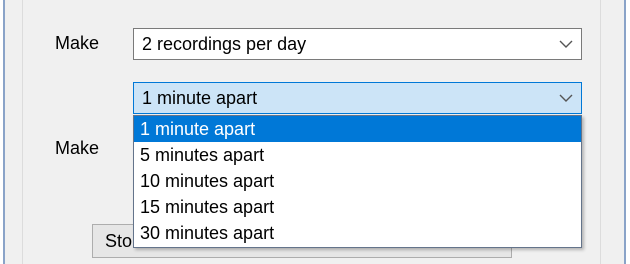  What do you see at coordinates (357, 233) in the screenshot?
I see `dropdown-option-30-minutes: 30 minutes apart` at bounding box center [357, 233].